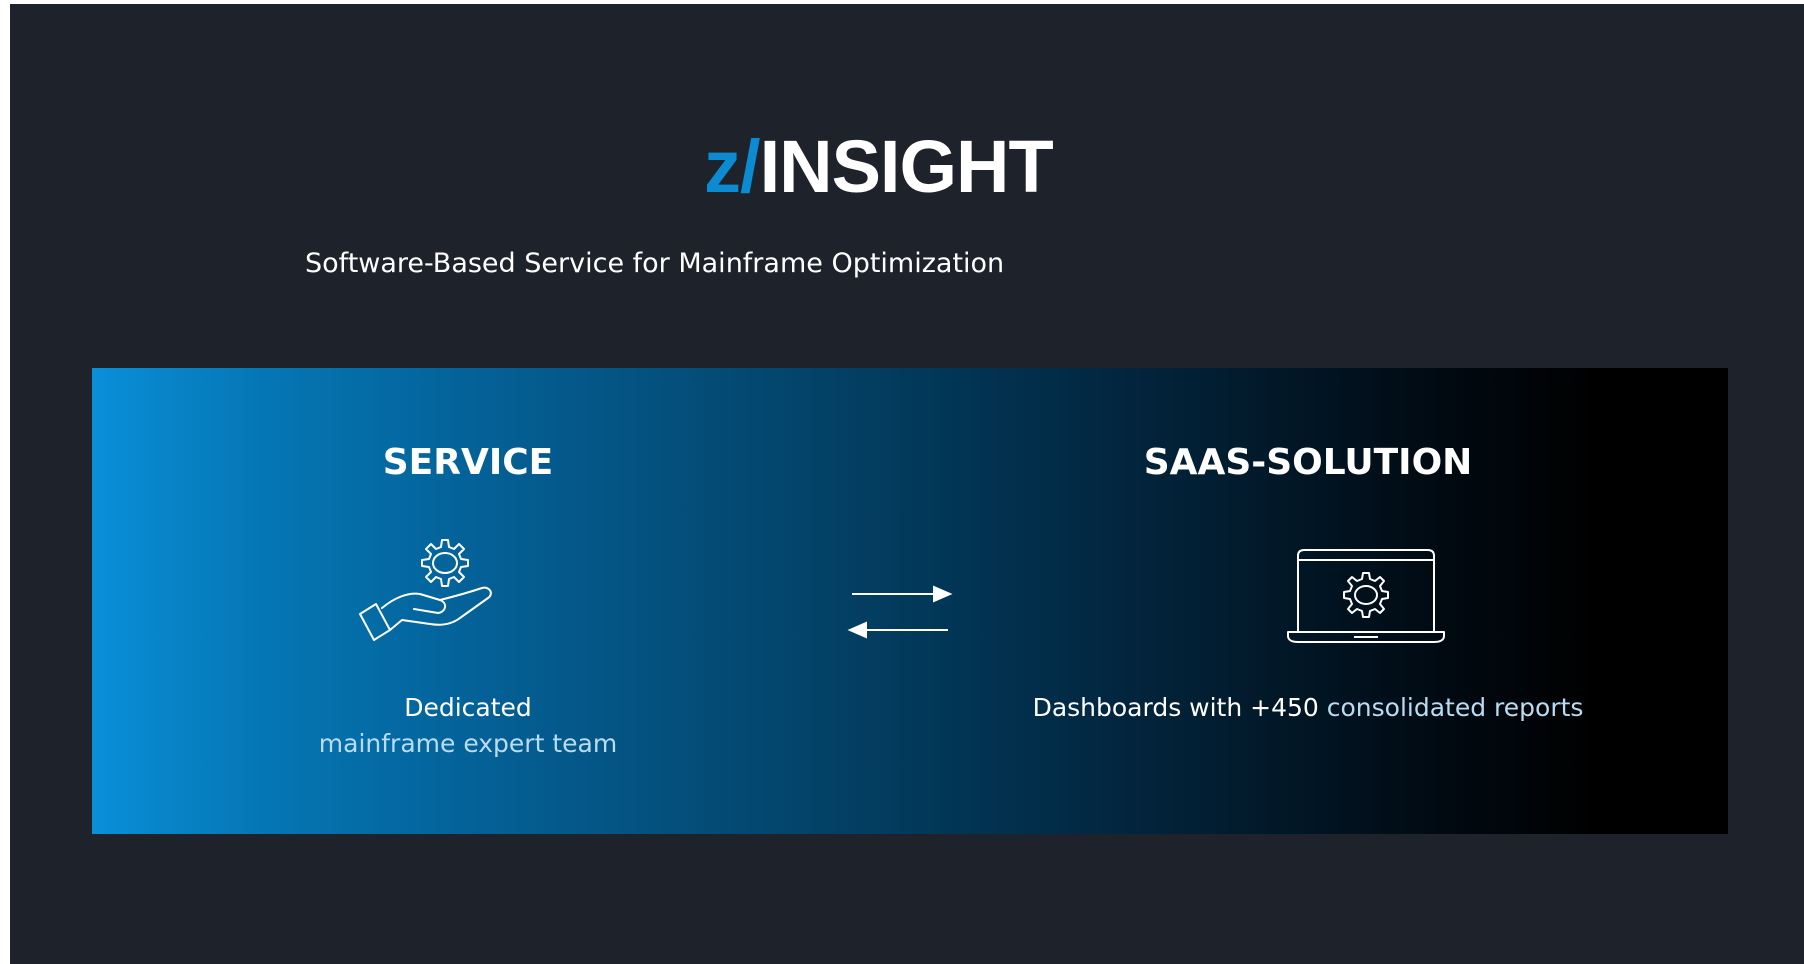 The height and width of the screenshot is (964, 1804). Describe the element at coordinates (425, 590) in the screenshot. I see `hand-gear-icon` at that location.